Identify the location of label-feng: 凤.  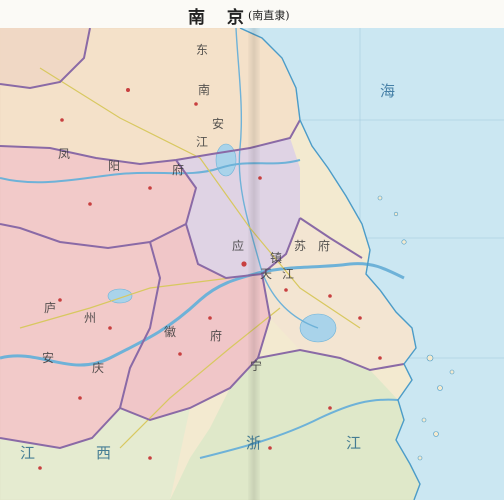
(64, 154).